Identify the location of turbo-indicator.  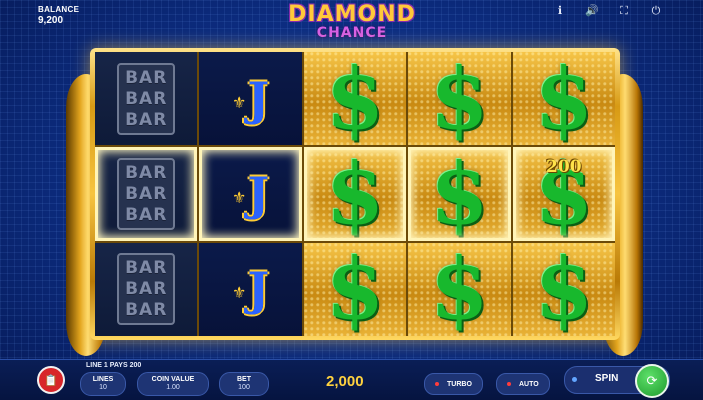
(437, 384).